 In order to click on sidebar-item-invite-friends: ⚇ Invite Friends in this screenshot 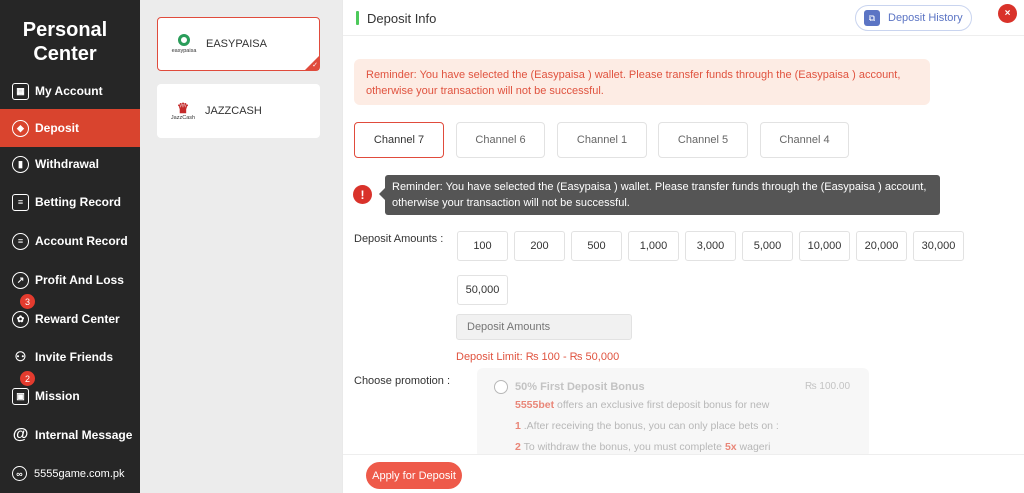, I will do `click(70, 357)`.